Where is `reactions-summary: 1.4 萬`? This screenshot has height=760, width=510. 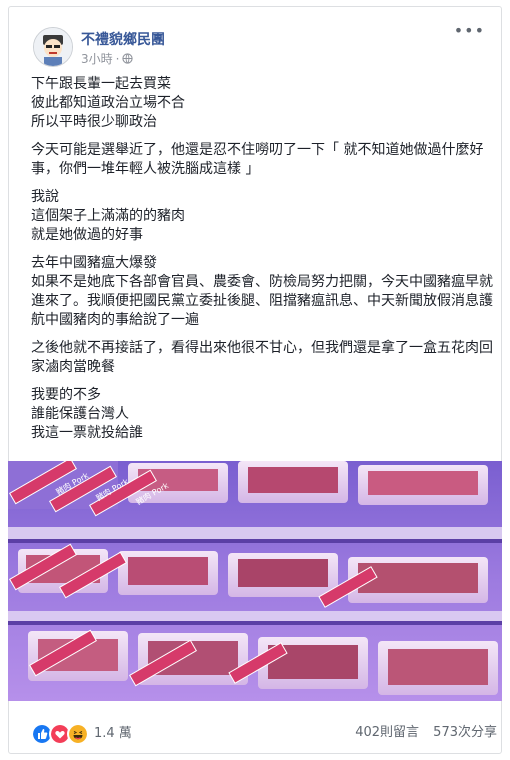 reactions-summary: 1.4 萬 is located at coordinates (81, 734).